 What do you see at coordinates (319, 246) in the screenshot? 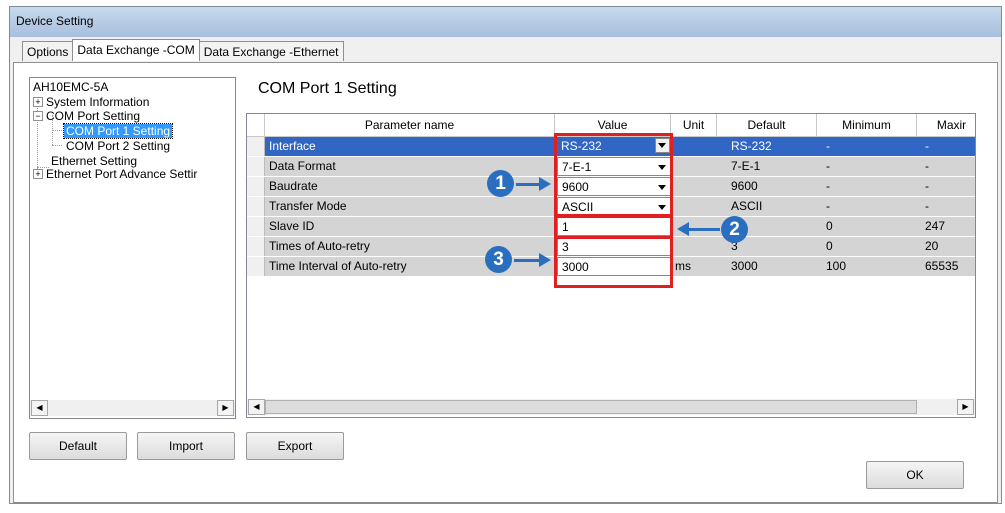
I see `parameter-name-cell: Times of Auto-retry` at bounding box center [319, 246].